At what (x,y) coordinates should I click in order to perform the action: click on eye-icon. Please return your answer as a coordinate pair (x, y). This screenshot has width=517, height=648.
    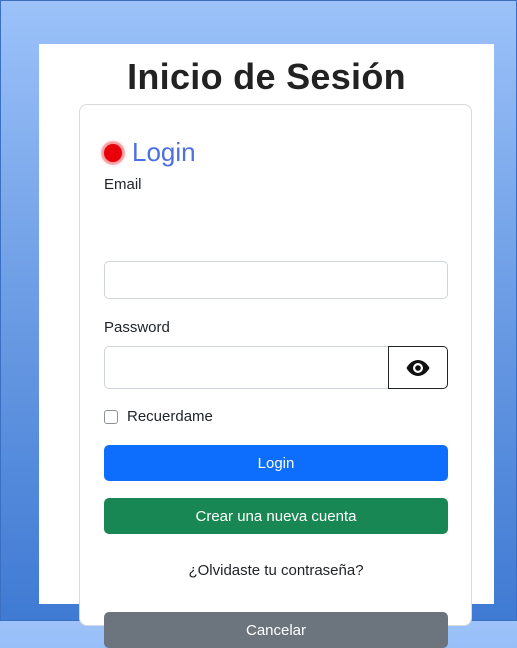
    Looking at the image, I should click on (418, 367).